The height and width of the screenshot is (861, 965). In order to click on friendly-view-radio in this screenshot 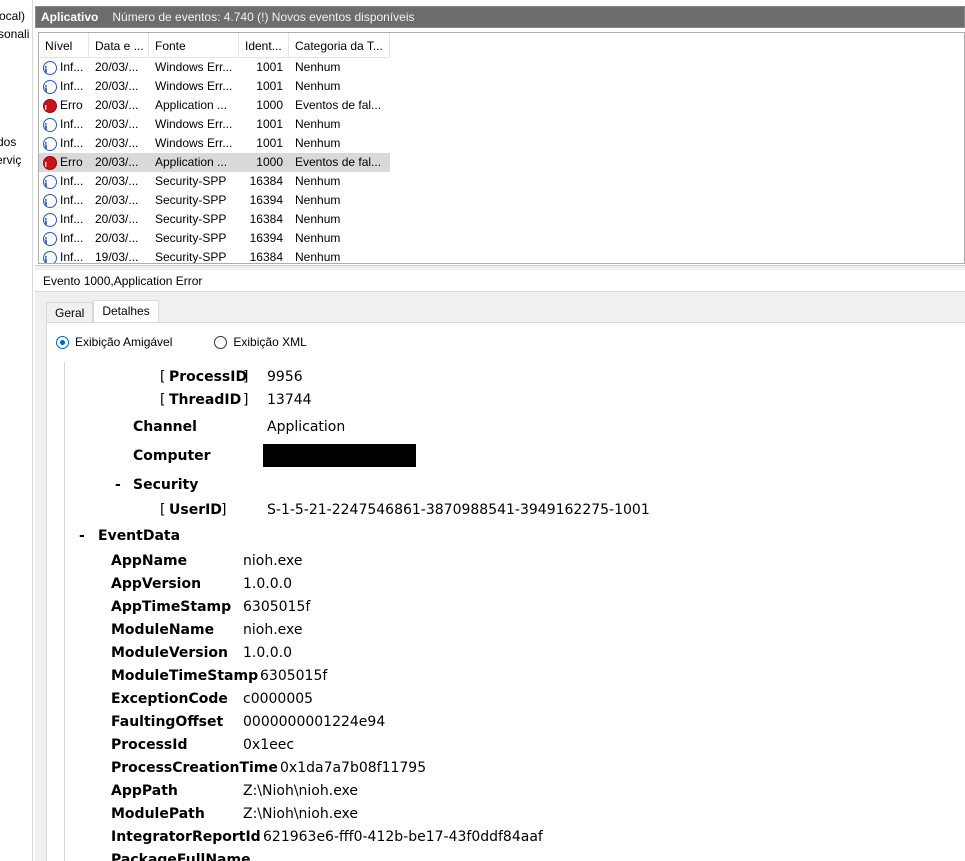, I will do `click(62, 342)`.